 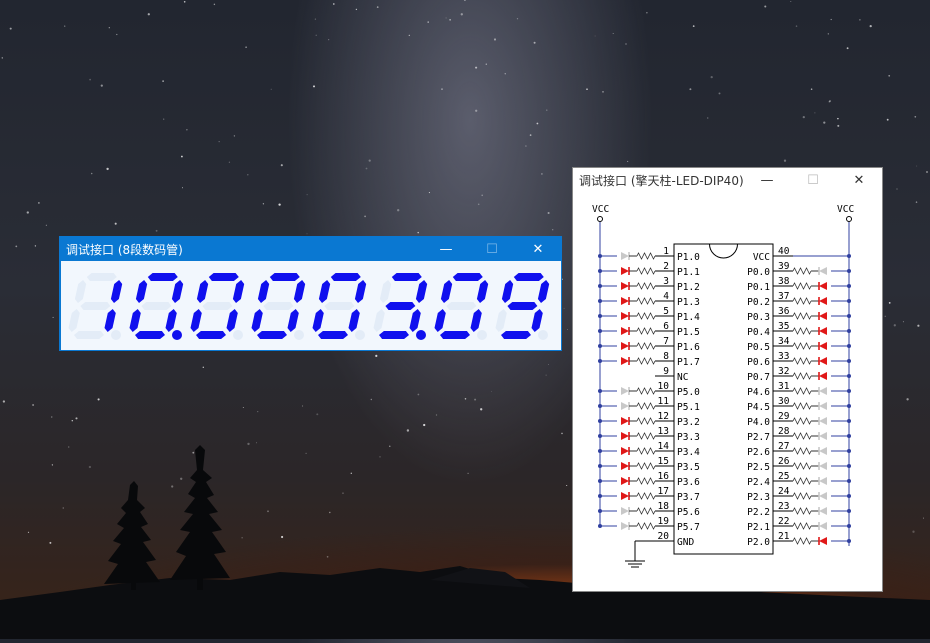 What do you see at coordinates (783, 506) in the screenshot?
I see `pin-number-23: 23` at bounding box center [783, 506].